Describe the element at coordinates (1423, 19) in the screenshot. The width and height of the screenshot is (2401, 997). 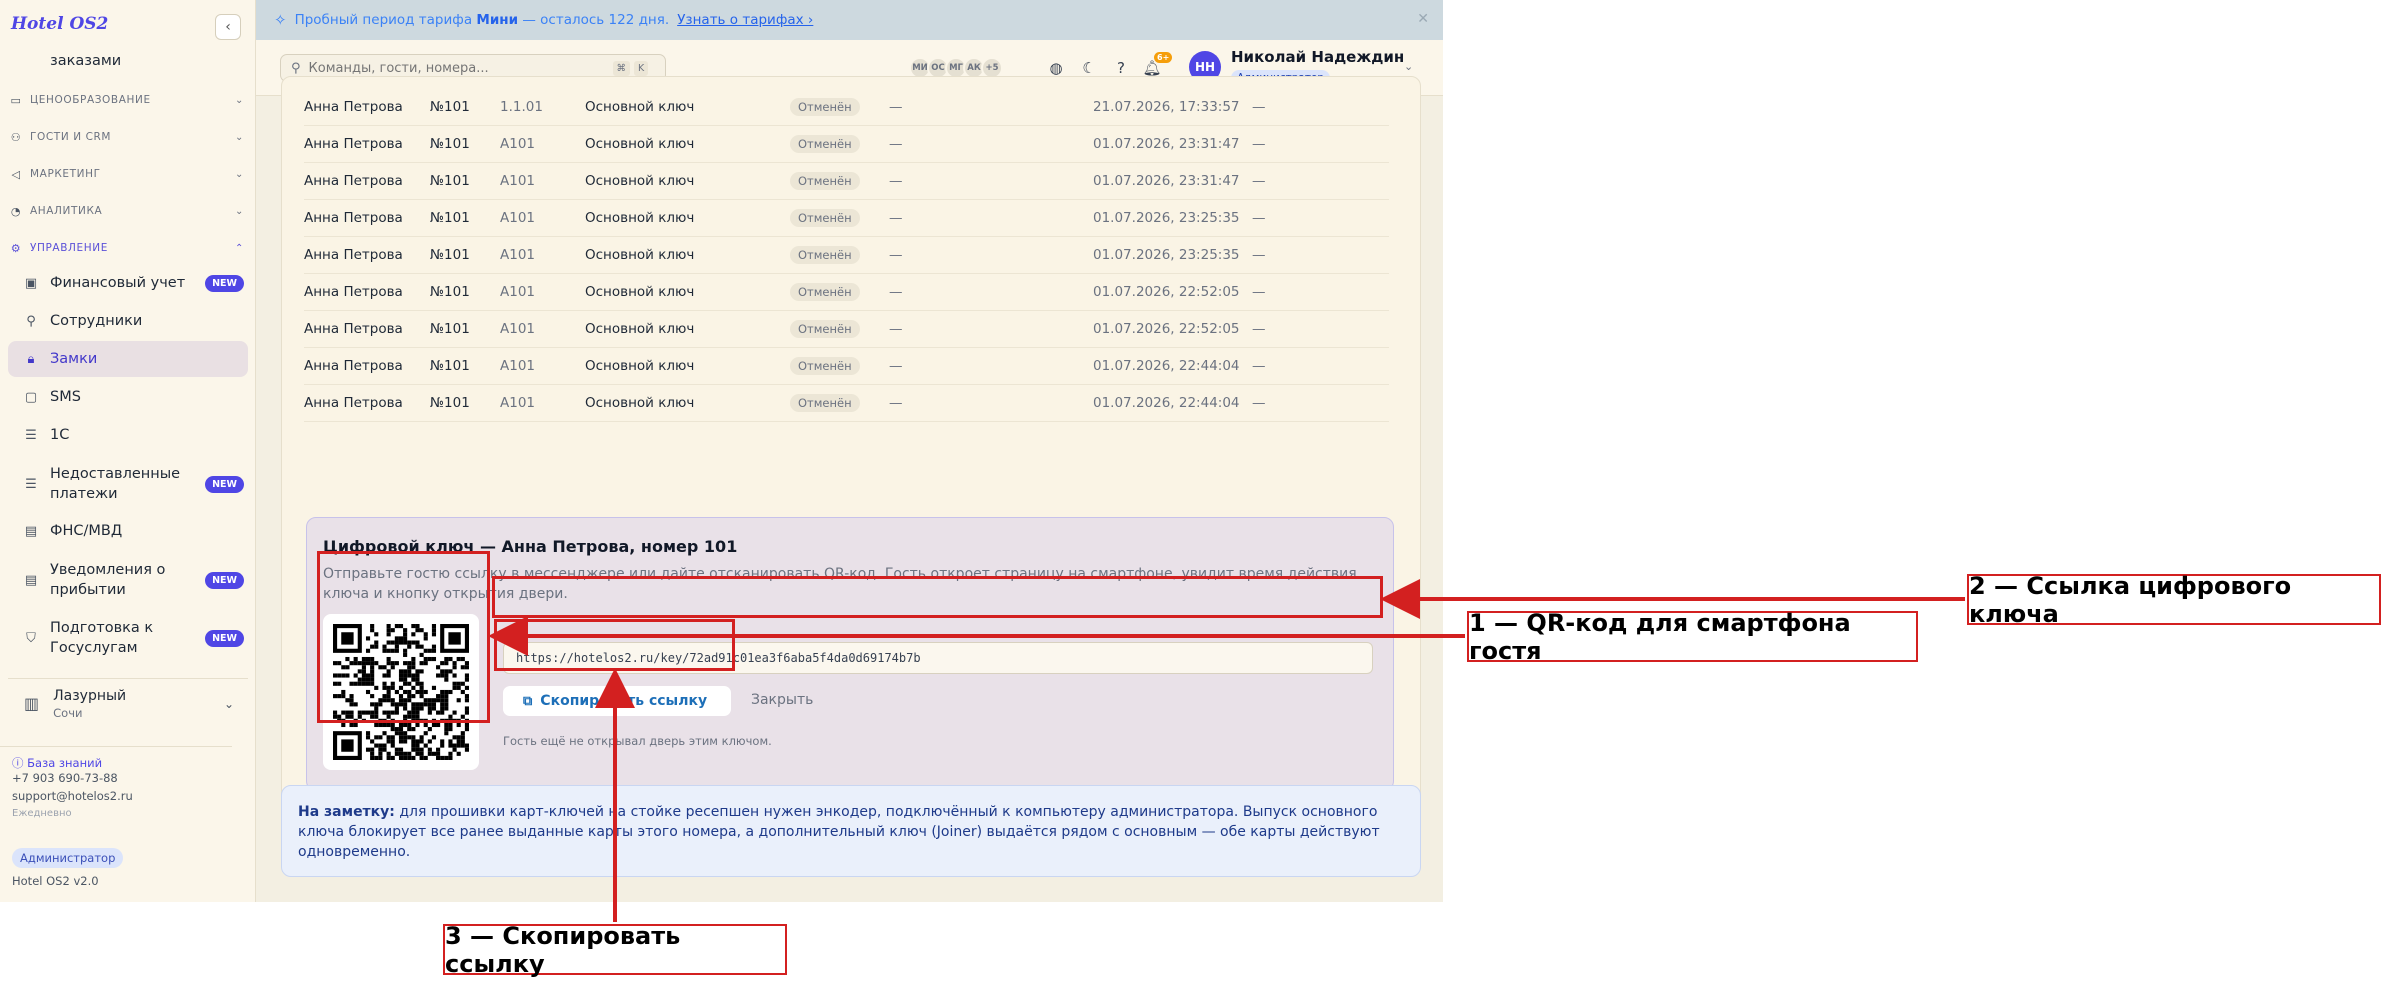
I see `close-icon: ✕` at that location.